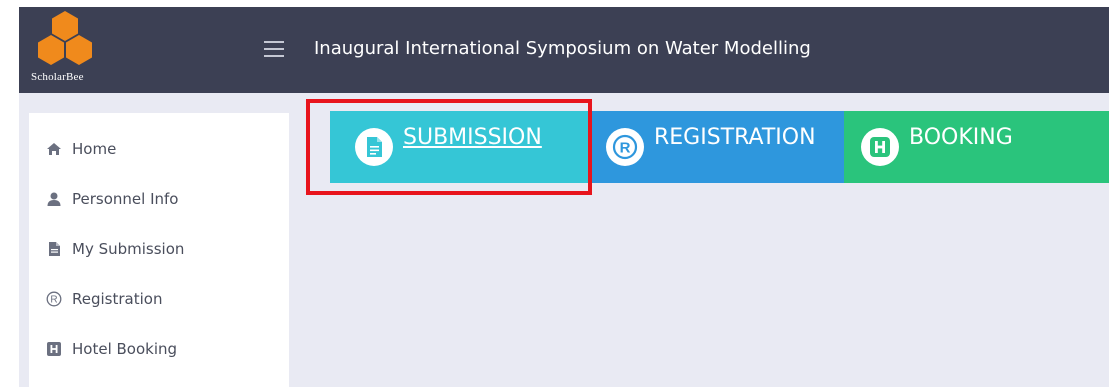  What do you see at coordinates (57, 77) in the screenshot?
I see `logo-text: ScholarBee` at bounding box center [57, 77].